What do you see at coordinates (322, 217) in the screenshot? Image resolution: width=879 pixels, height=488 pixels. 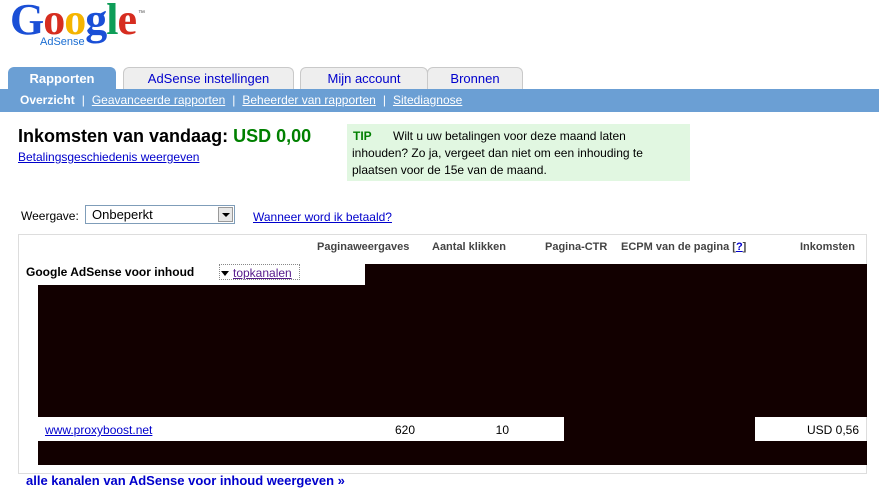 I see `when-paid-link: Wanneer word ik betaald?` at bounding box center [322, 217].